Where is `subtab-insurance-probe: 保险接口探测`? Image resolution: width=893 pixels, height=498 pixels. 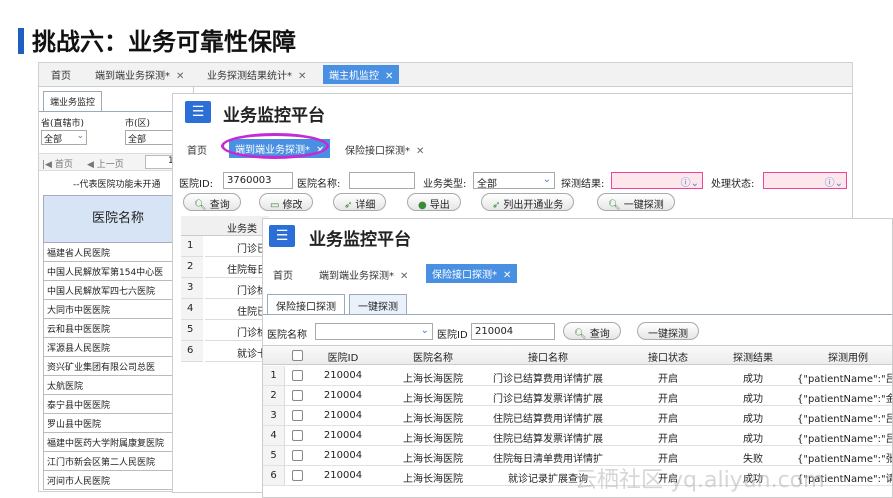 subtab-insurance-probe: 保险接口探测 is located at coordinates (306, 304).